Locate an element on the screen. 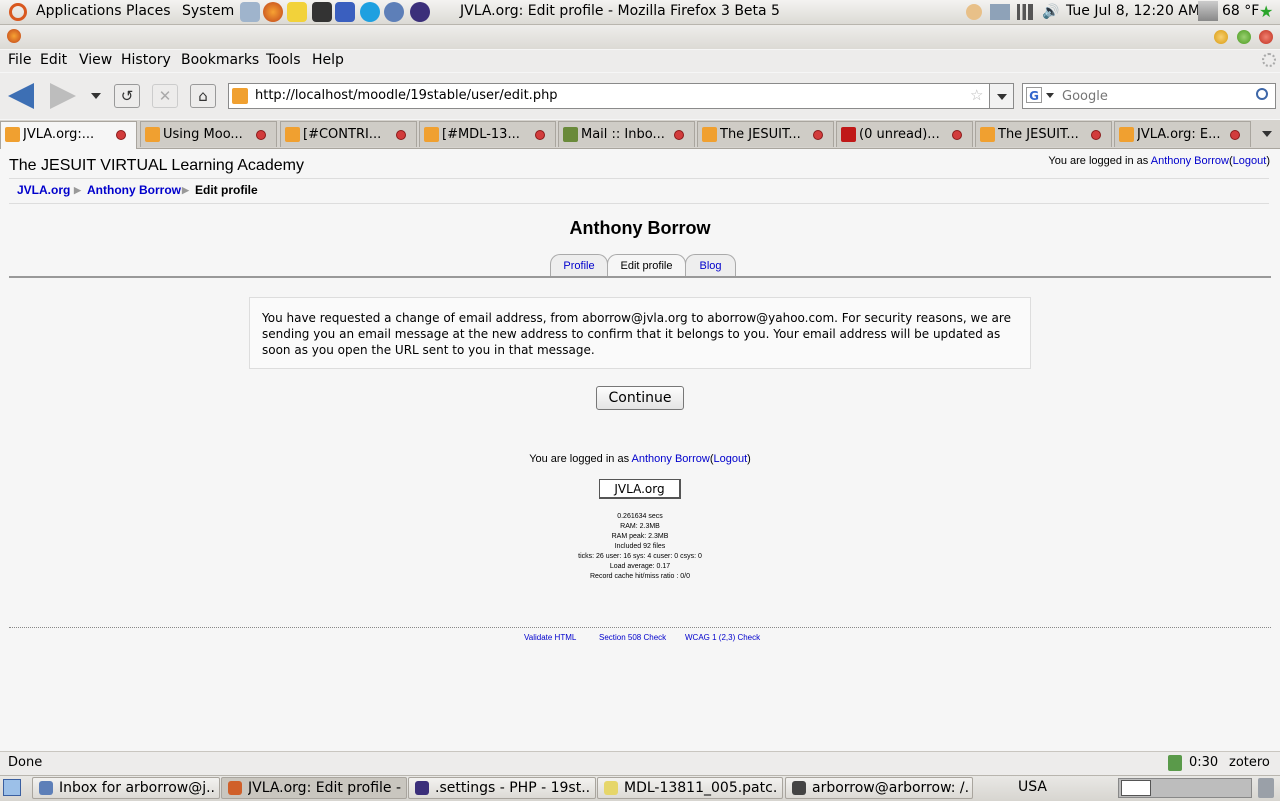 Image resolution: width=1280 pixels, height=801 pixels. url-dropdown-icon is located at coordinates (1001, 96).